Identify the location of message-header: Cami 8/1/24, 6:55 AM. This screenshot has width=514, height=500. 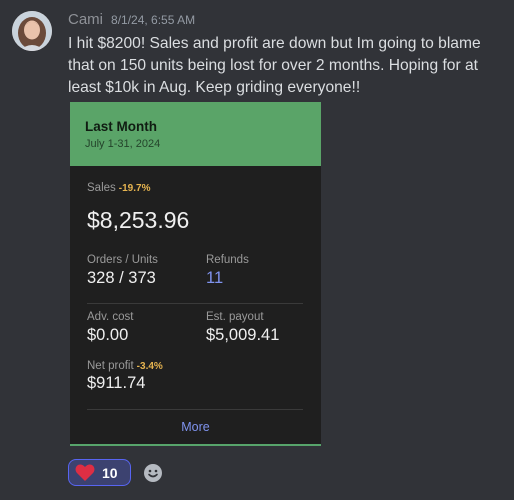
(131, 19).